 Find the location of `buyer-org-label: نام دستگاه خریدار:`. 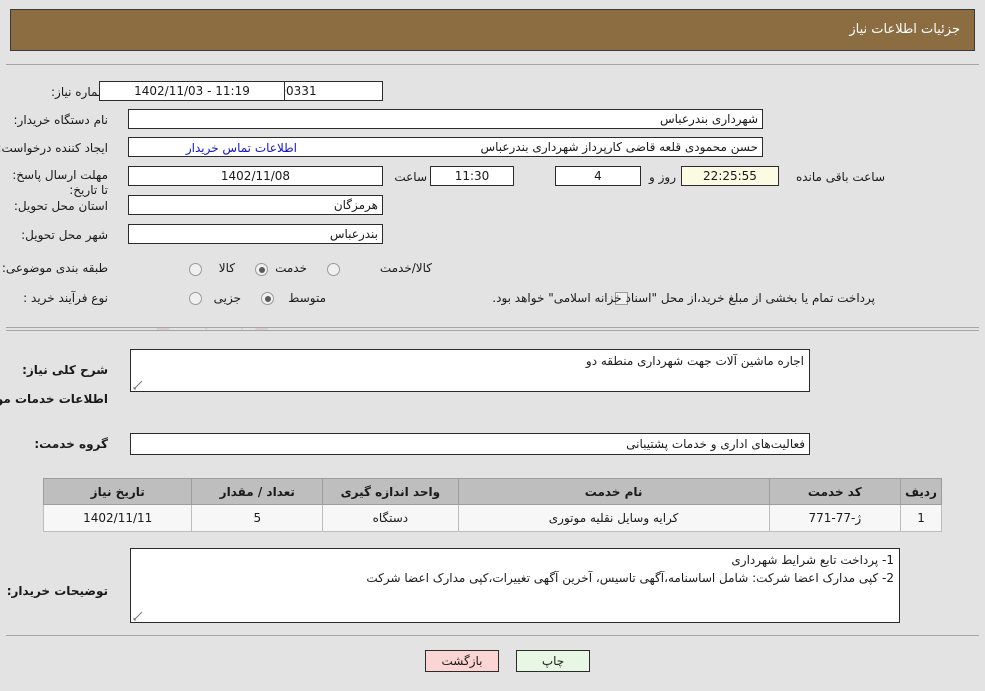

buyer-org-label: نام دستگاه خریدار: is located at coordinates (61, 120).